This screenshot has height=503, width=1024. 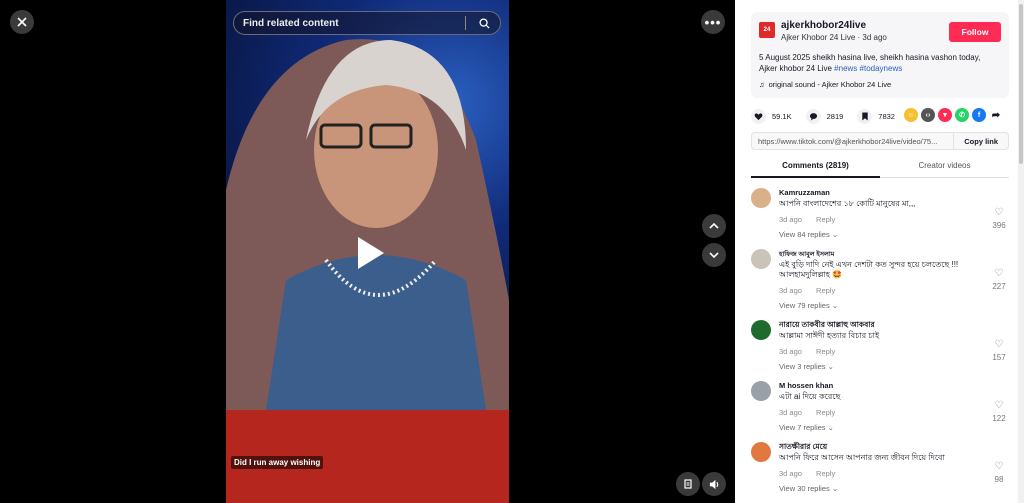 What do you see at coordinates (804, 234) in the screenshot?
I see `view-replies-label: View 84 replies` at bounding box center [804, 234].